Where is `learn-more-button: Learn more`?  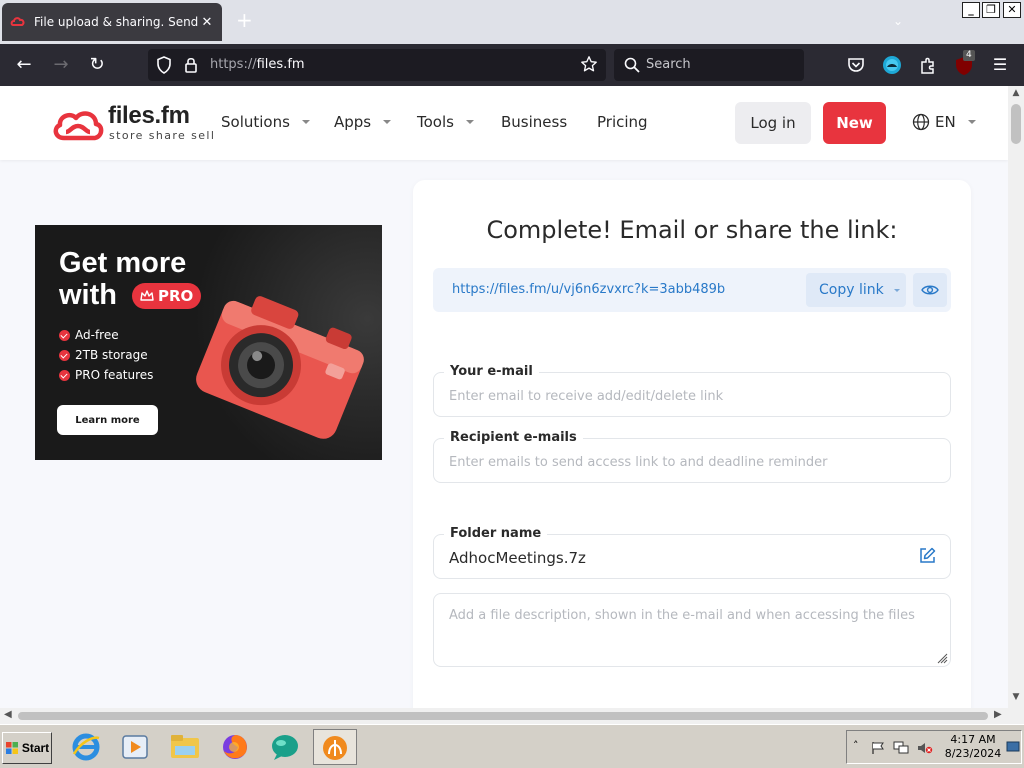 learn-more-button: Learn more is located at coordinates (107, 420).